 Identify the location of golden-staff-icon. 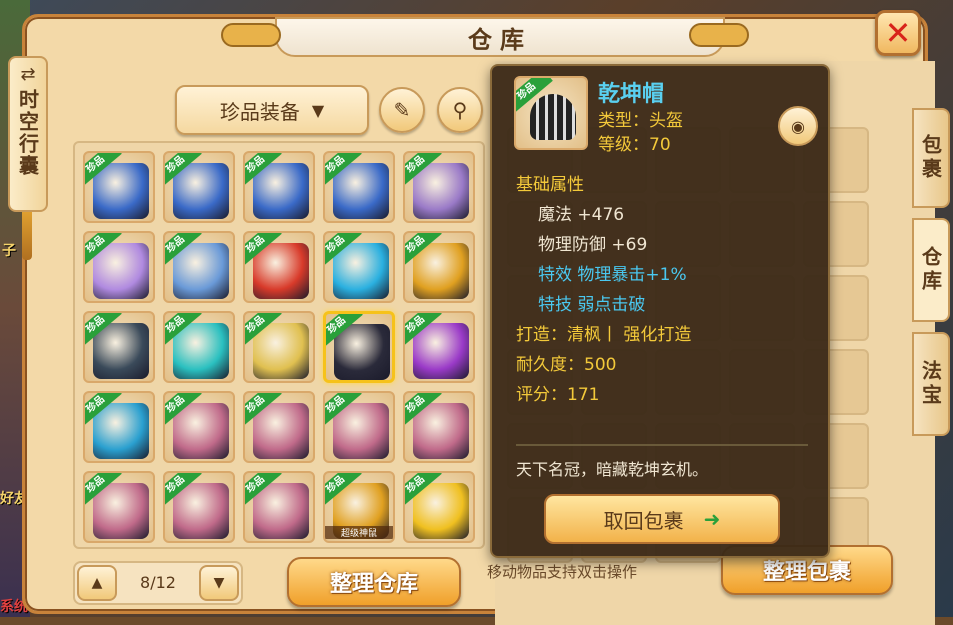
(281, 351).